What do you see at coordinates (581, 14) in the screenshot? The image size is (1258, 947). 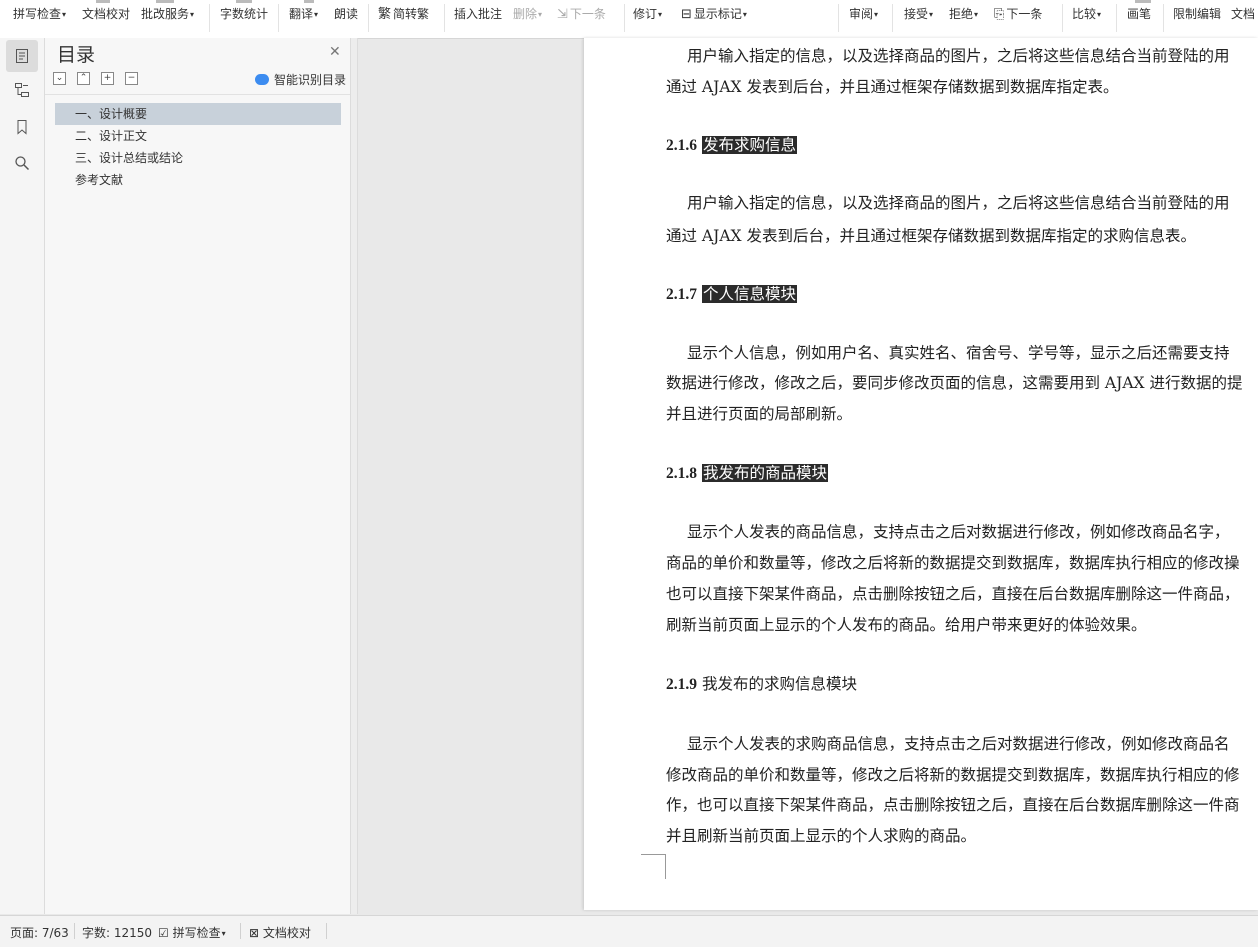 I see `next-comment-button: ⇲ 下一条` at bounding box center [581, 14].